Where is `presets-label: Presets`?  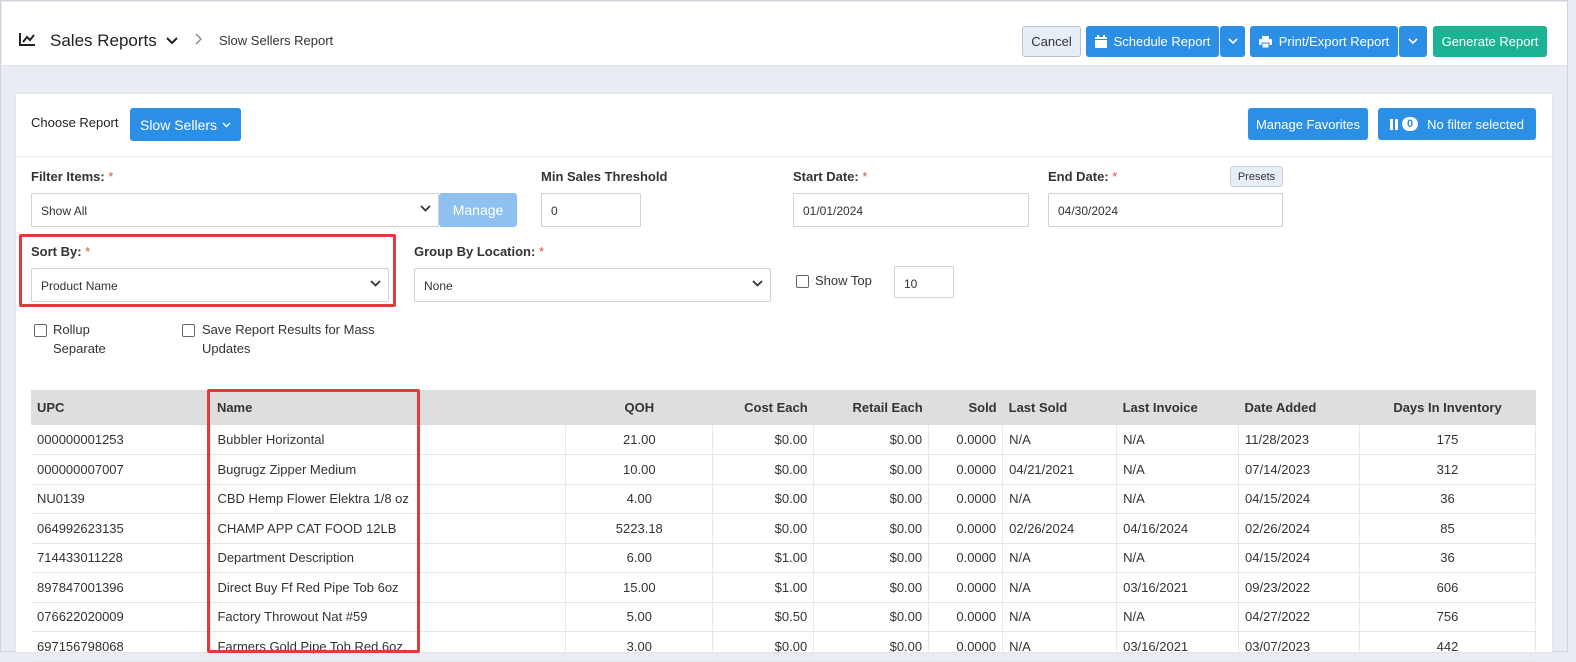
presets-label: Presets is located at coordinates (1256, 176).